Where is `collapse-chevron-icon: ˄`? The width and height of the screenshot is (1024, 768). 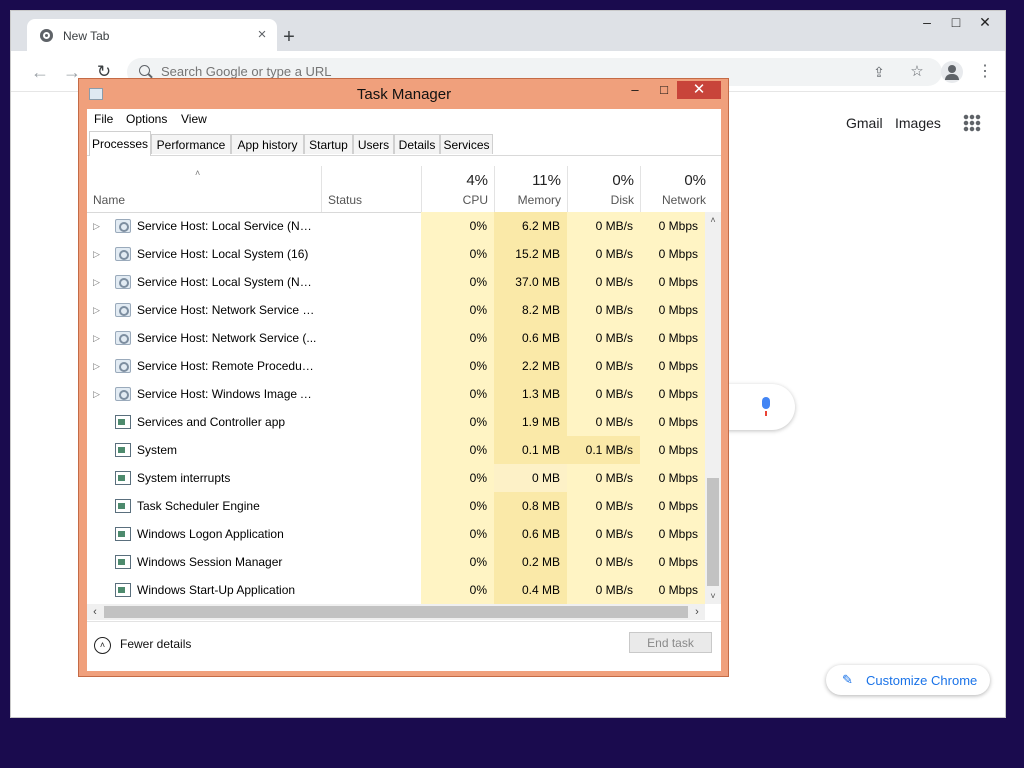 collapse-chevron-icon: ˄ is located at coordinates (102, 645).